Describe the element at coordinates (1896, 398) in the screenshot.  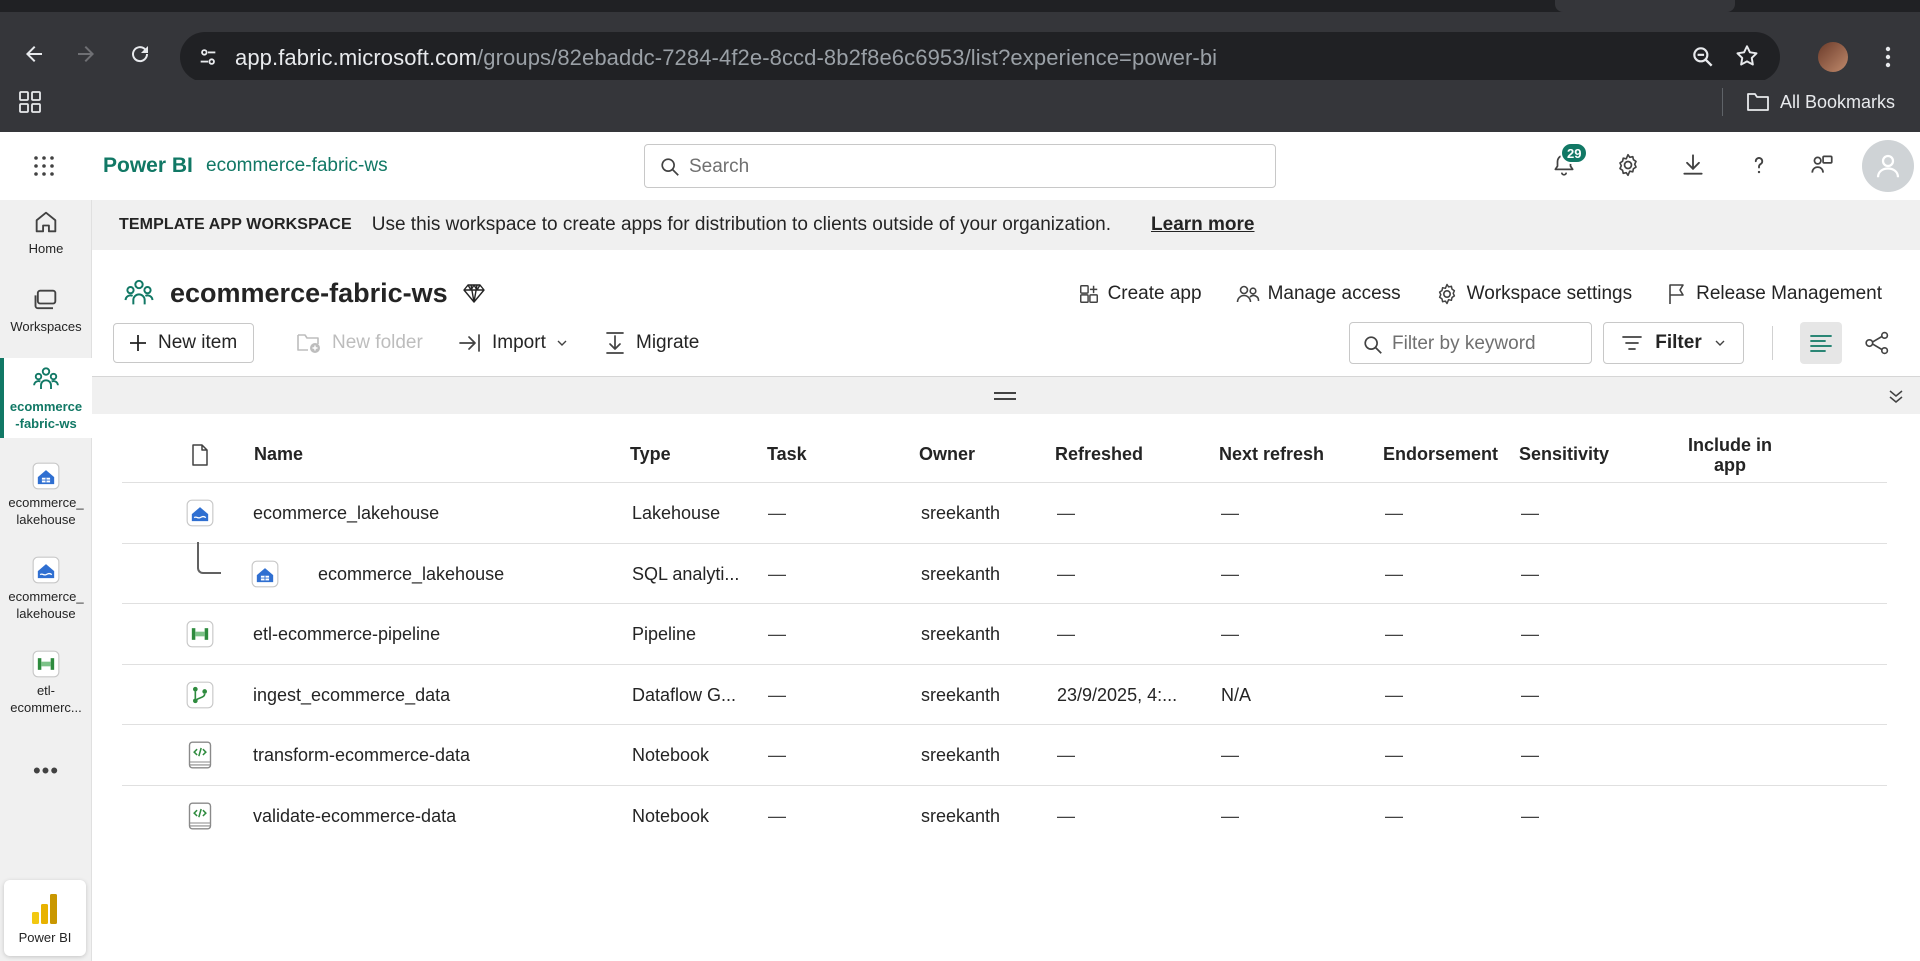
I see `collapse-pane-icon` at that location.